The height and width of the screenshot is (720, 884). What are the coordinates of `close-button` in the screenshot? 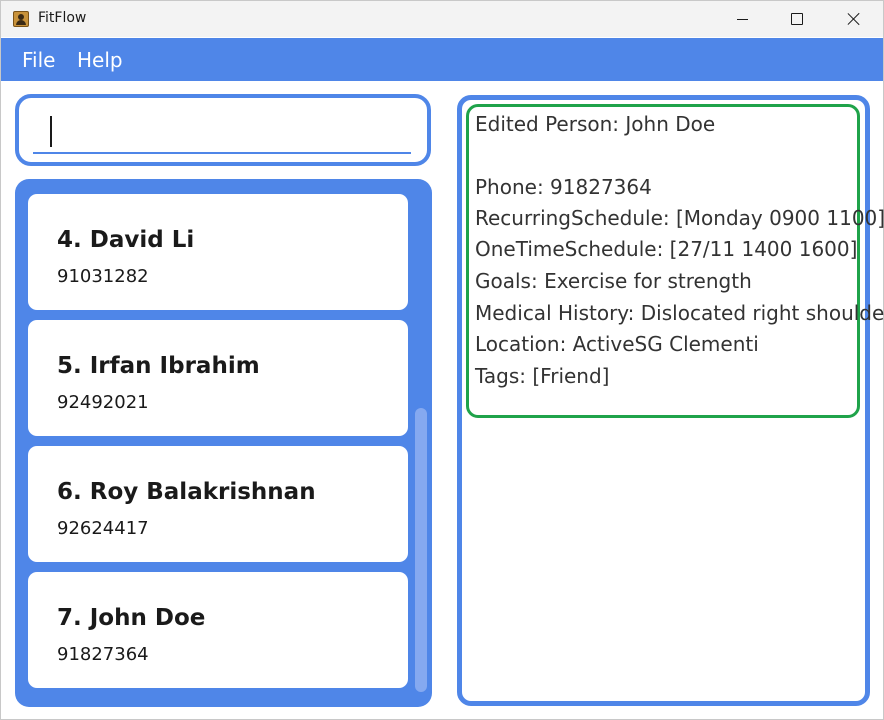 It's located at (854, 19).